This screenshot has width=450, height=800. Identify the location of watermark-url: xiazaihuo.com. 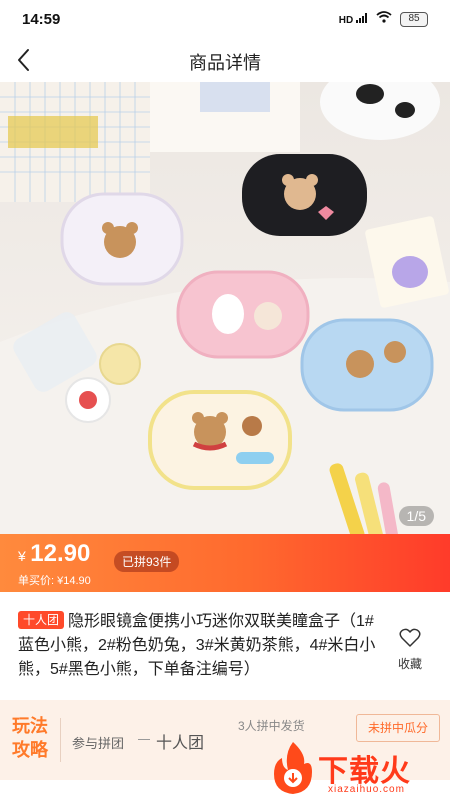
(366, 789).